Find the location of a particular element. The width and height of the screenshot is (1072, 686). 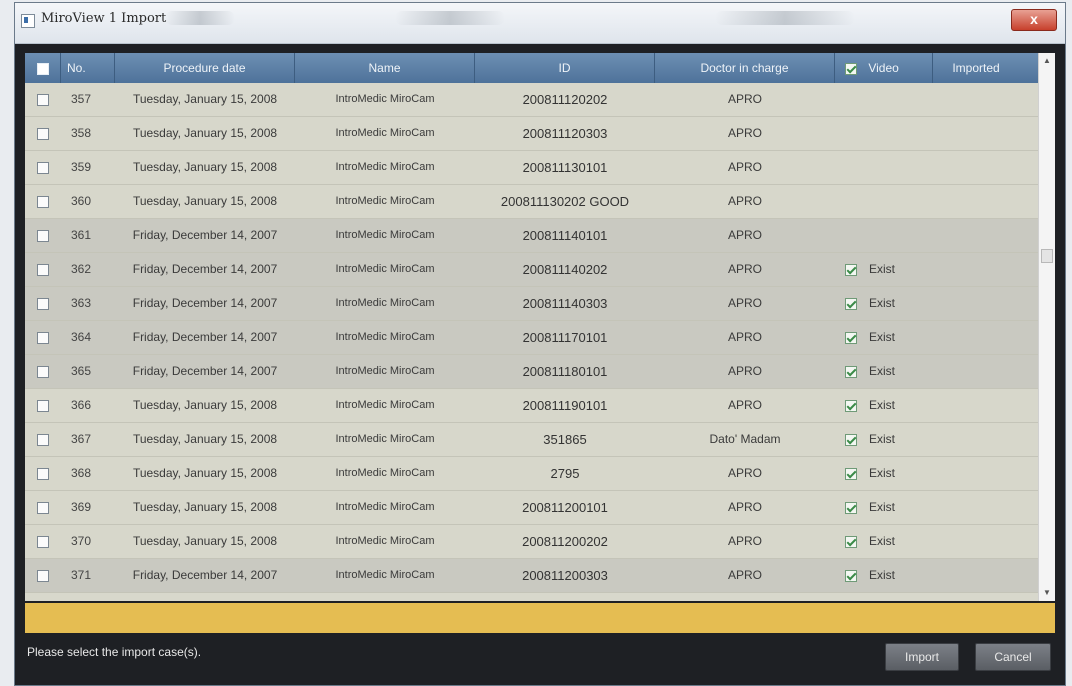

column-header-procedure-date: Procedure date is located at coordinates (205, 68).